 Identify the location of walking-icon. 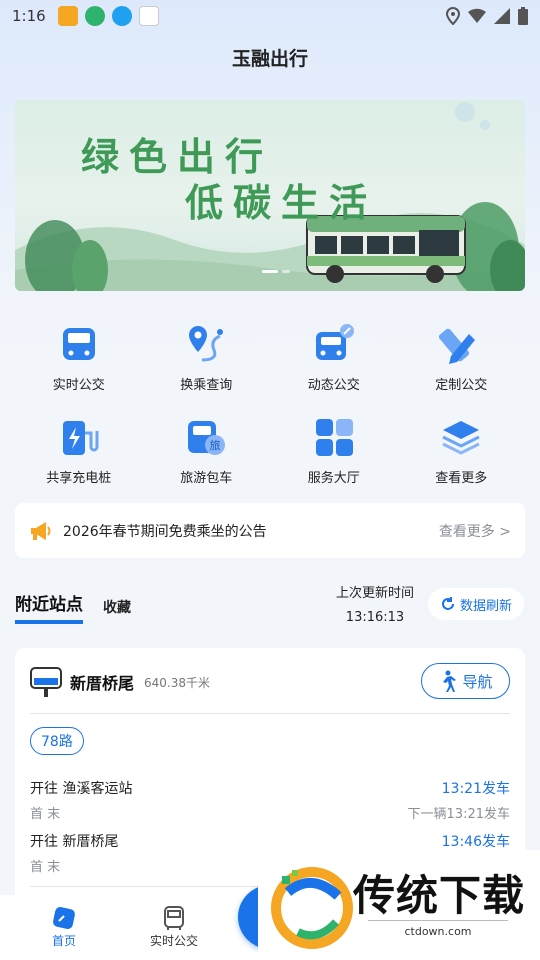
(450, 681).